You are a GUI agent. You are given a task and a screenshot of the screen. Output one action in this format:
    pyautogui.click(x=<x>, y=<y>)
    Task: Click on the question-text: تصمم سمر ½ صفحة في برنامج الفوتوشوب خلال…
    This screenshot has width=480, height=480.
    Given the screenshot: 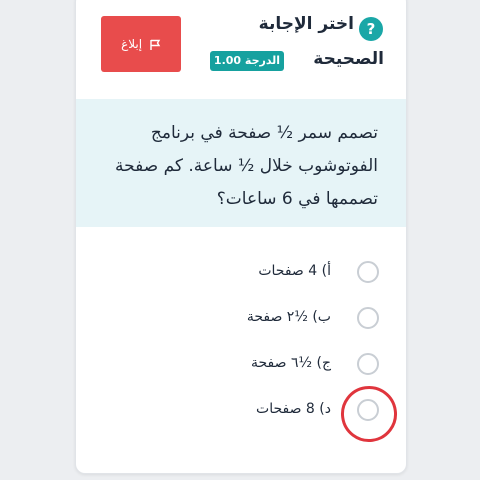 What is the action you would take?
    pyautogui.click(x=246, y=166)
    